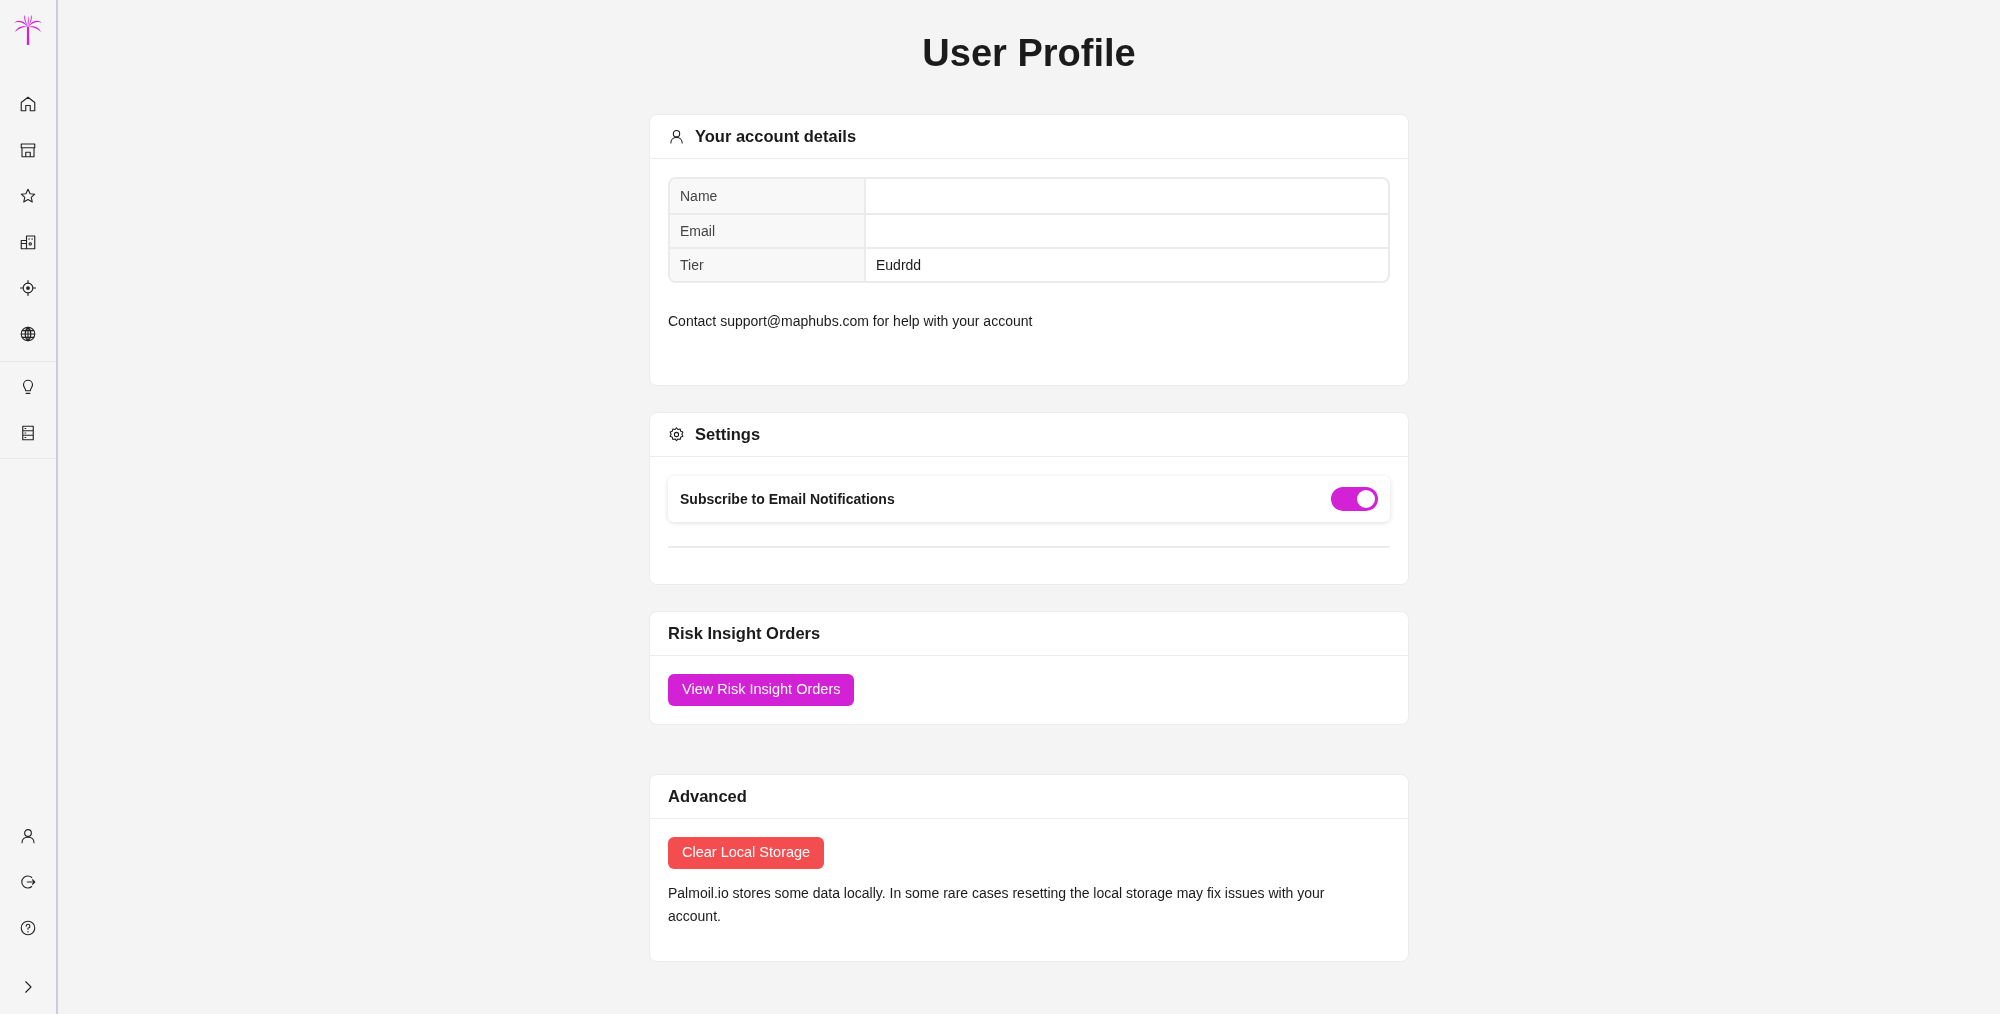 The image size is (2000, 1014). I want to click on card-title: Risk Insight Orders, so click(744, 633).